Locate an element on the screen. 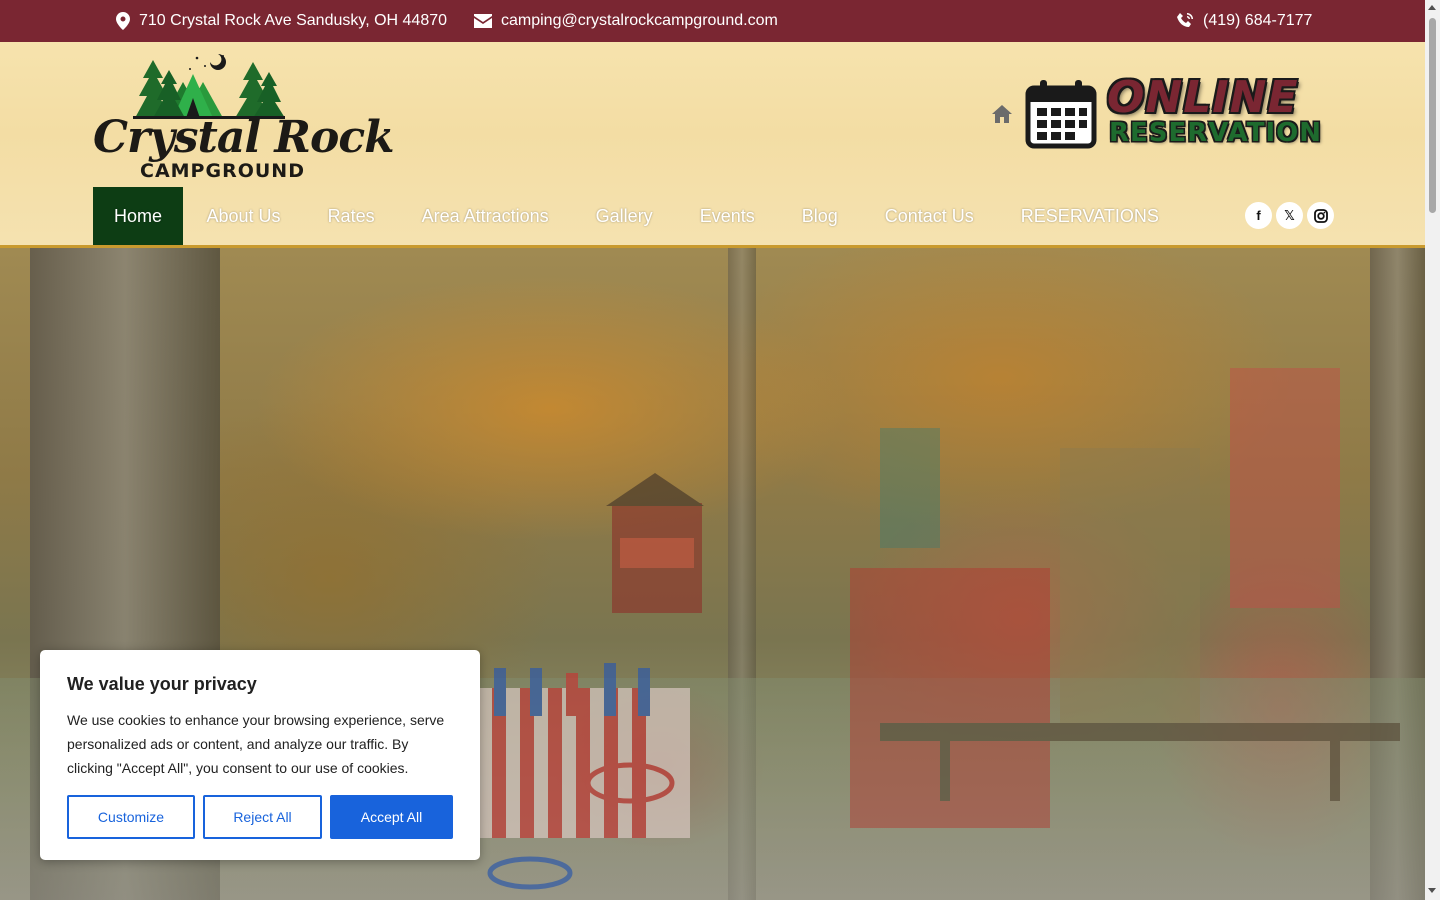 The height and width of the screenshot is (900, 1440). address-info: 710 Crystal Rock Ave Sandusky, OH 44870 is located at coordinates (281, 21).